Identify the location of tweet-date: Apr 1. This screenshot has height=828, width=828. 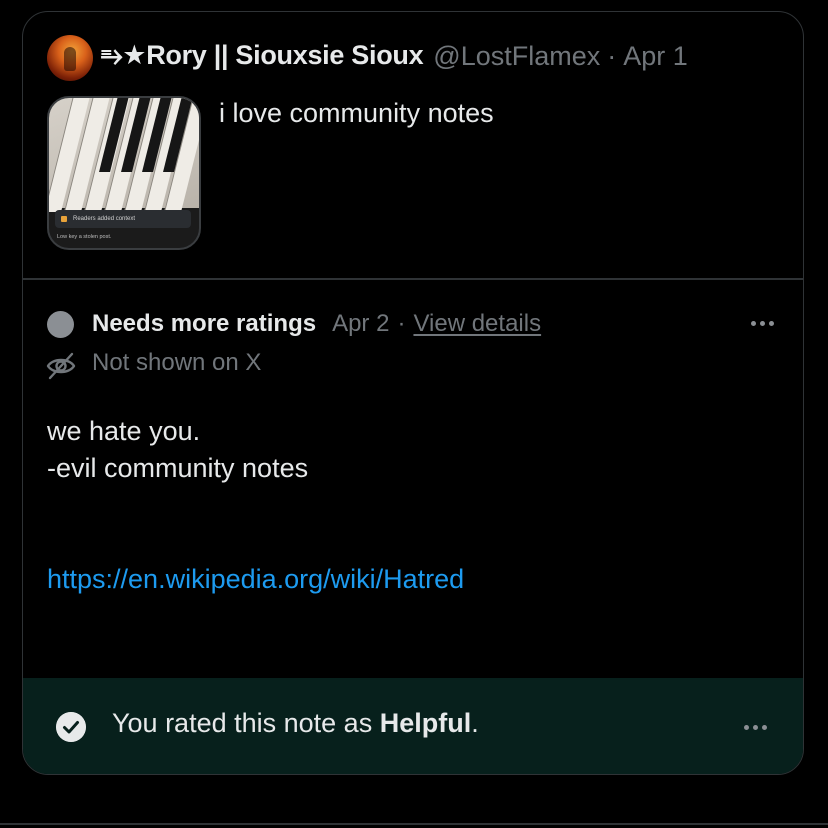
(655, 56).